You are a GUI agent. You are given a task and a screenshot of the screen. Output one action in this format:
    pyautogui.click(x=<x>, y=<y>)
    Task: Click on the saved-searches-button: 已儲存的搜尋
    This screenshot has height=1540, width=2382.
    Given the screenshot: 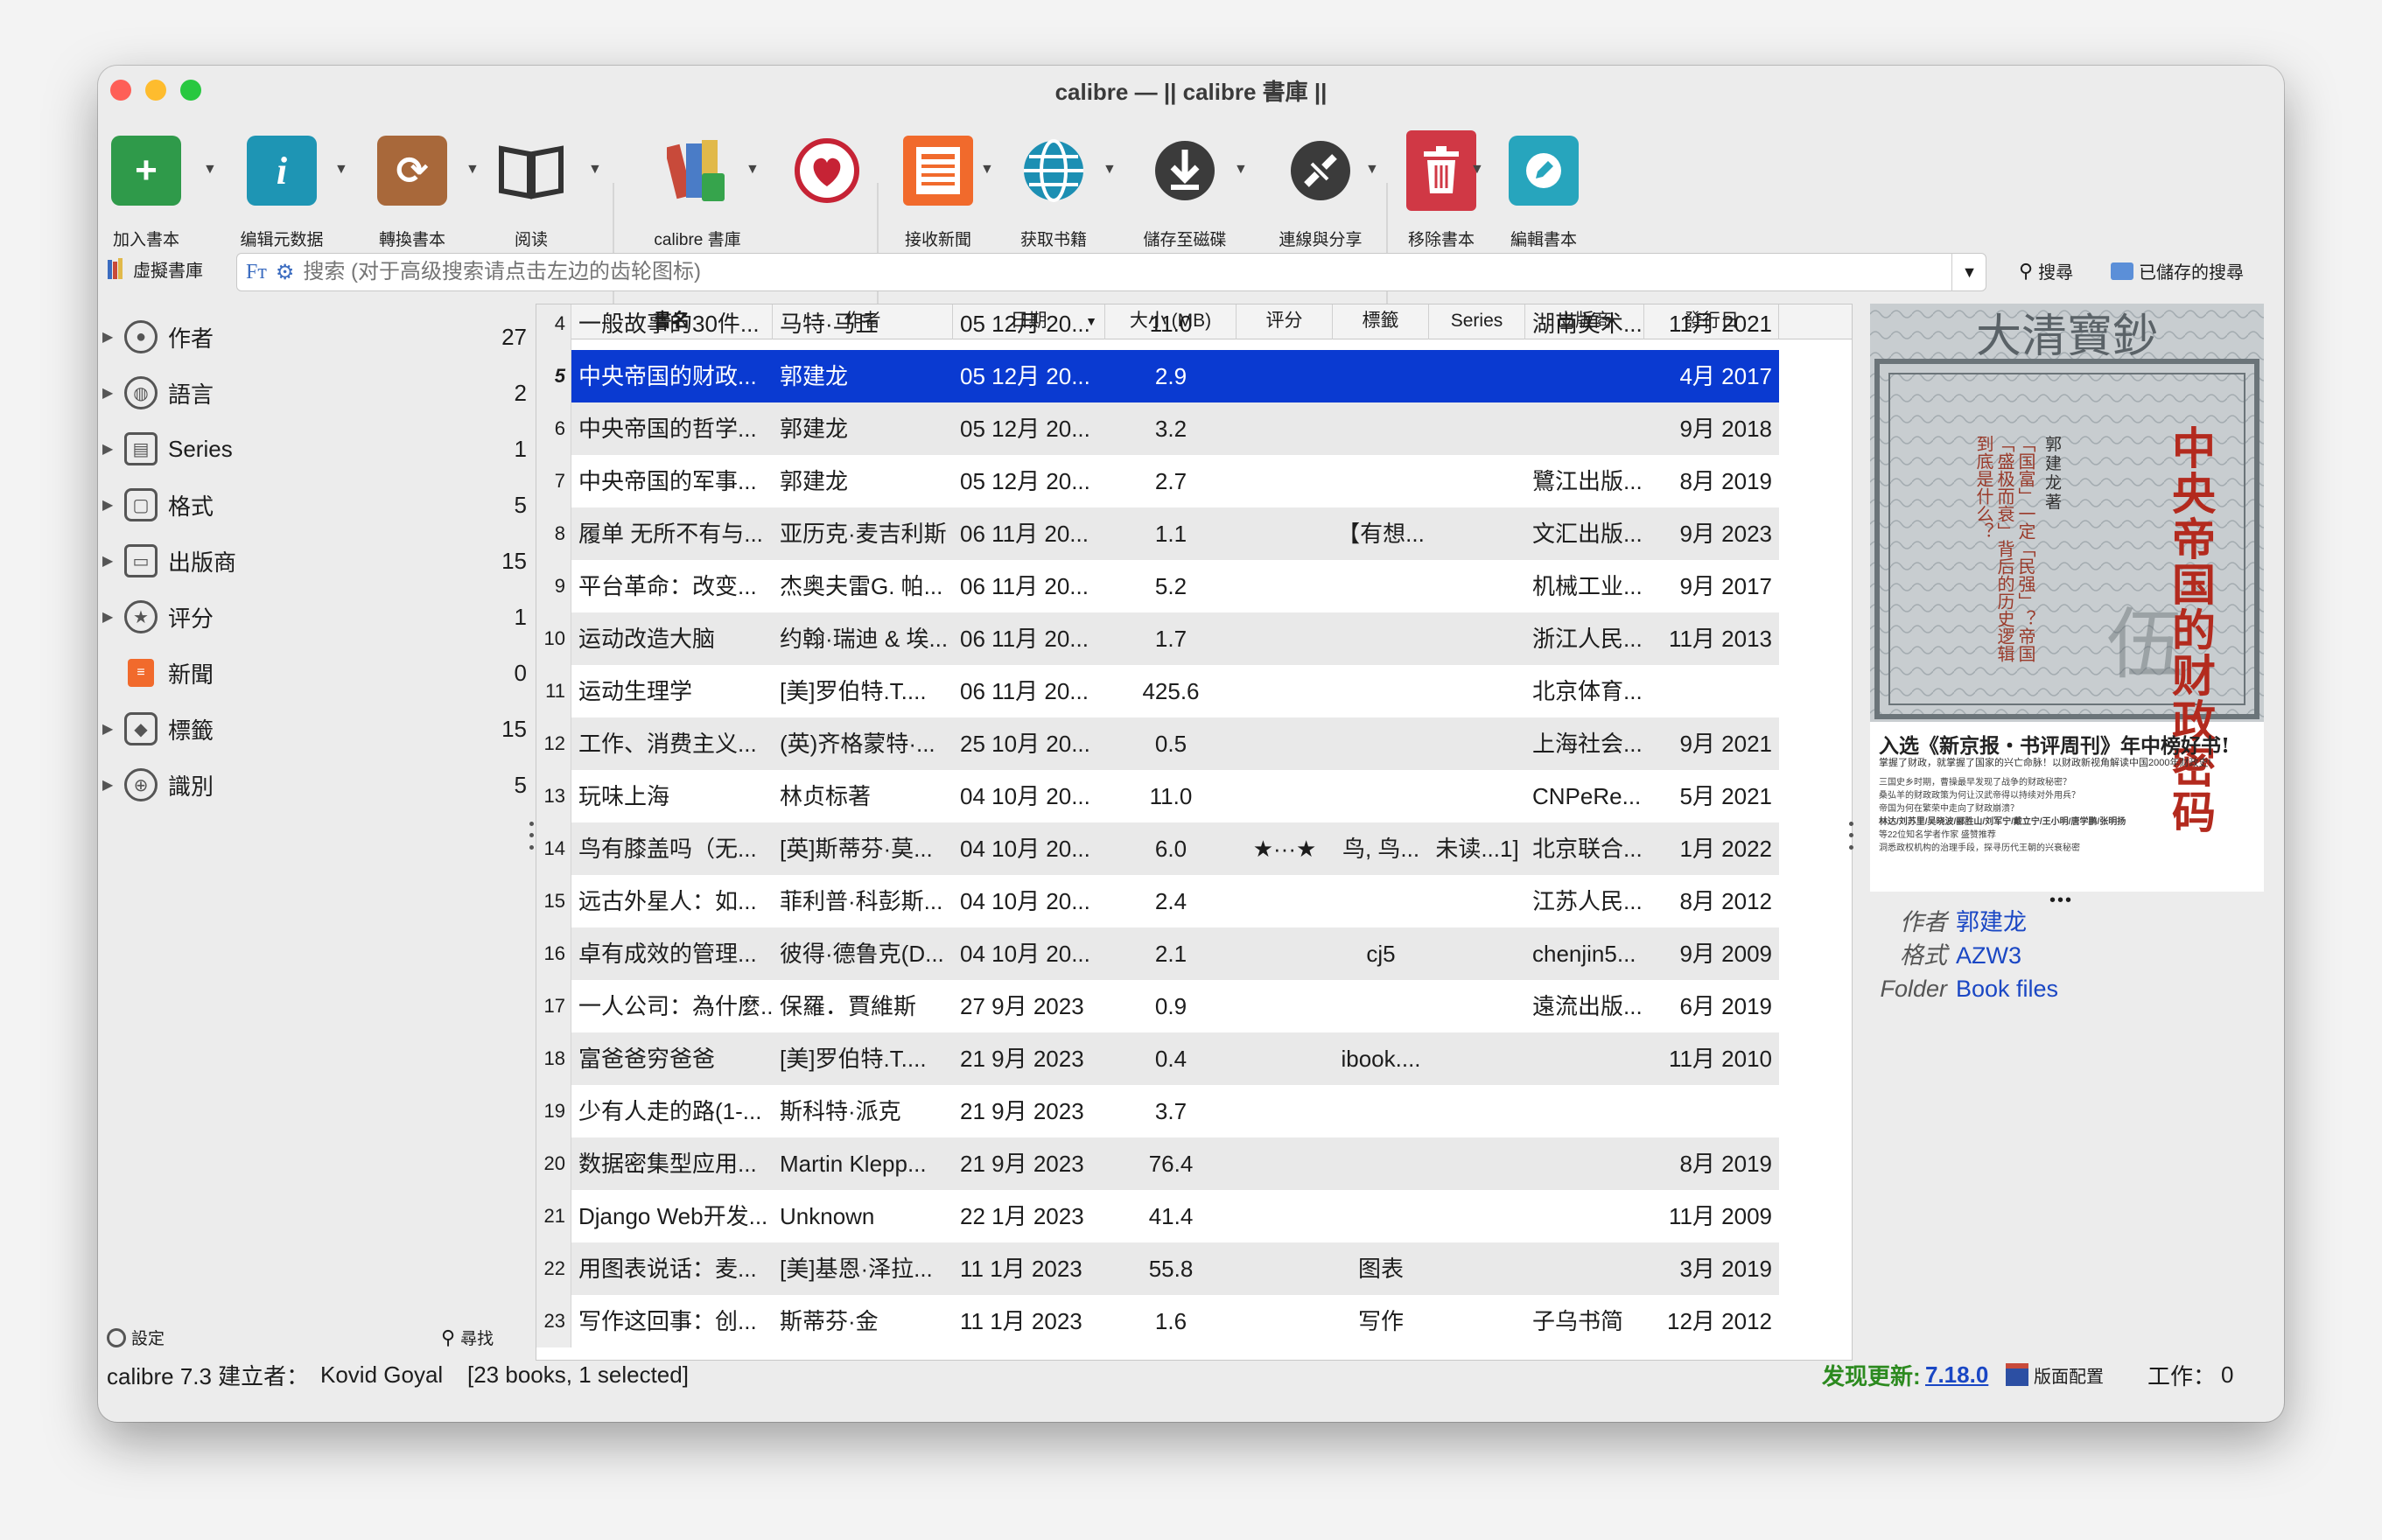 What is the action you would take?
    pyautogui.click(x=2177, y=271)
    